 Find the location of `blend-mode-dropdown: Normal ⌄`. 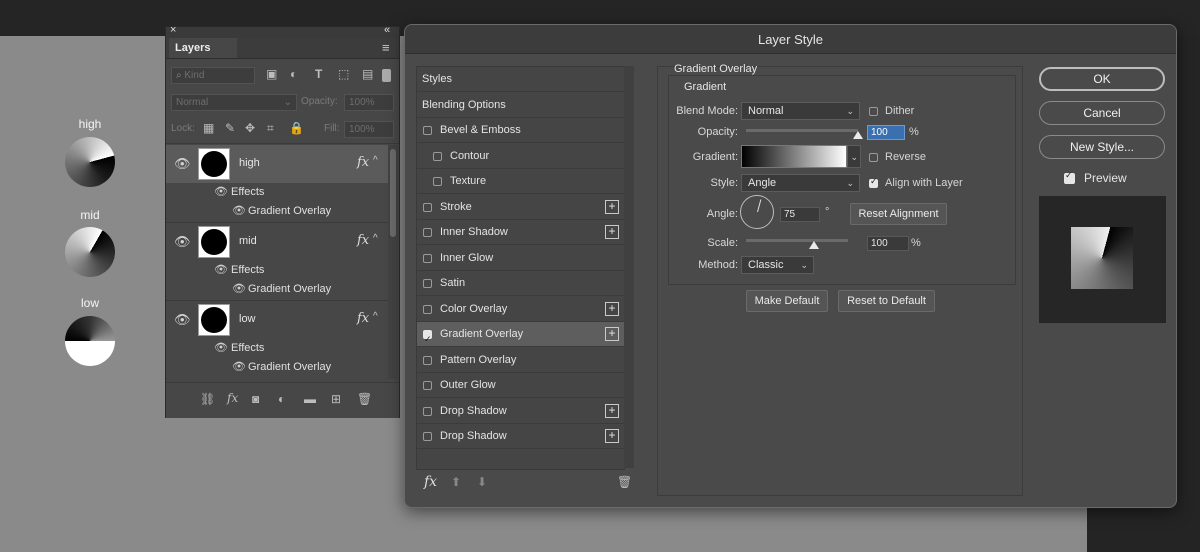

blend-mode-dropdown: Normal ⌄ is located at coordinates (800, 111).